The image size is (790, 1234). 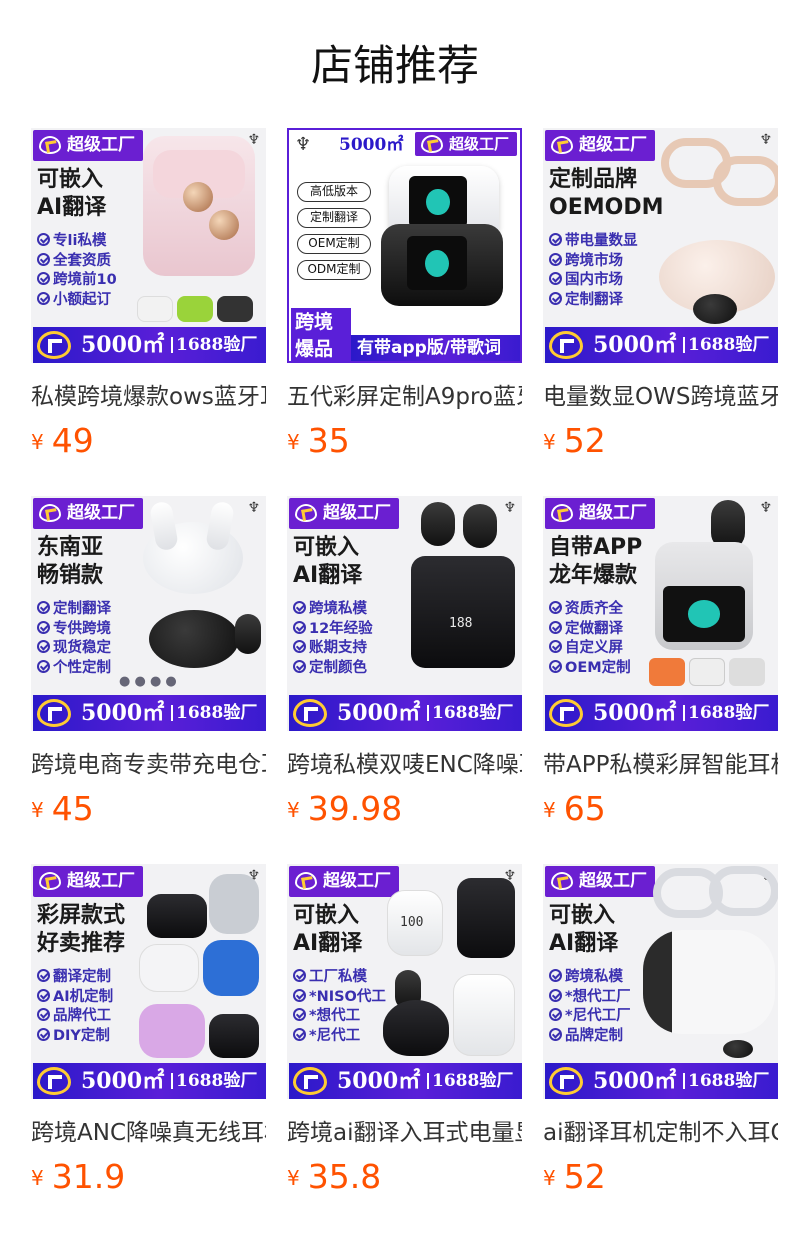 I want to click on feature-list: 翻译定制 AI机定制 品牌代工 DIY定制, so click(x=92, y=1007).